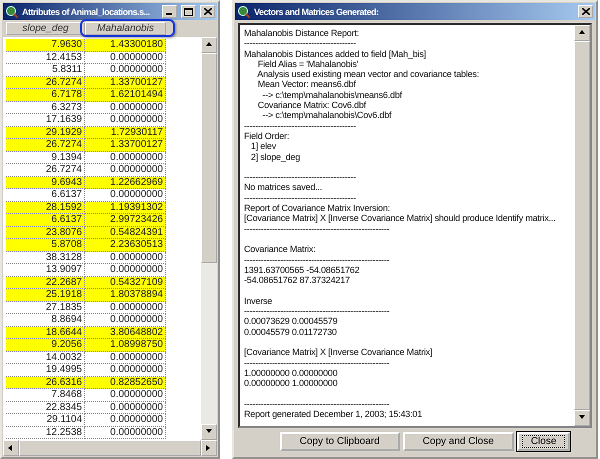 This screenshot has height=459, width=600. What do you see at coordinates (259, 301) in the screenshot?
I see `report-line: Inverse` at bounding box center [259, 301].